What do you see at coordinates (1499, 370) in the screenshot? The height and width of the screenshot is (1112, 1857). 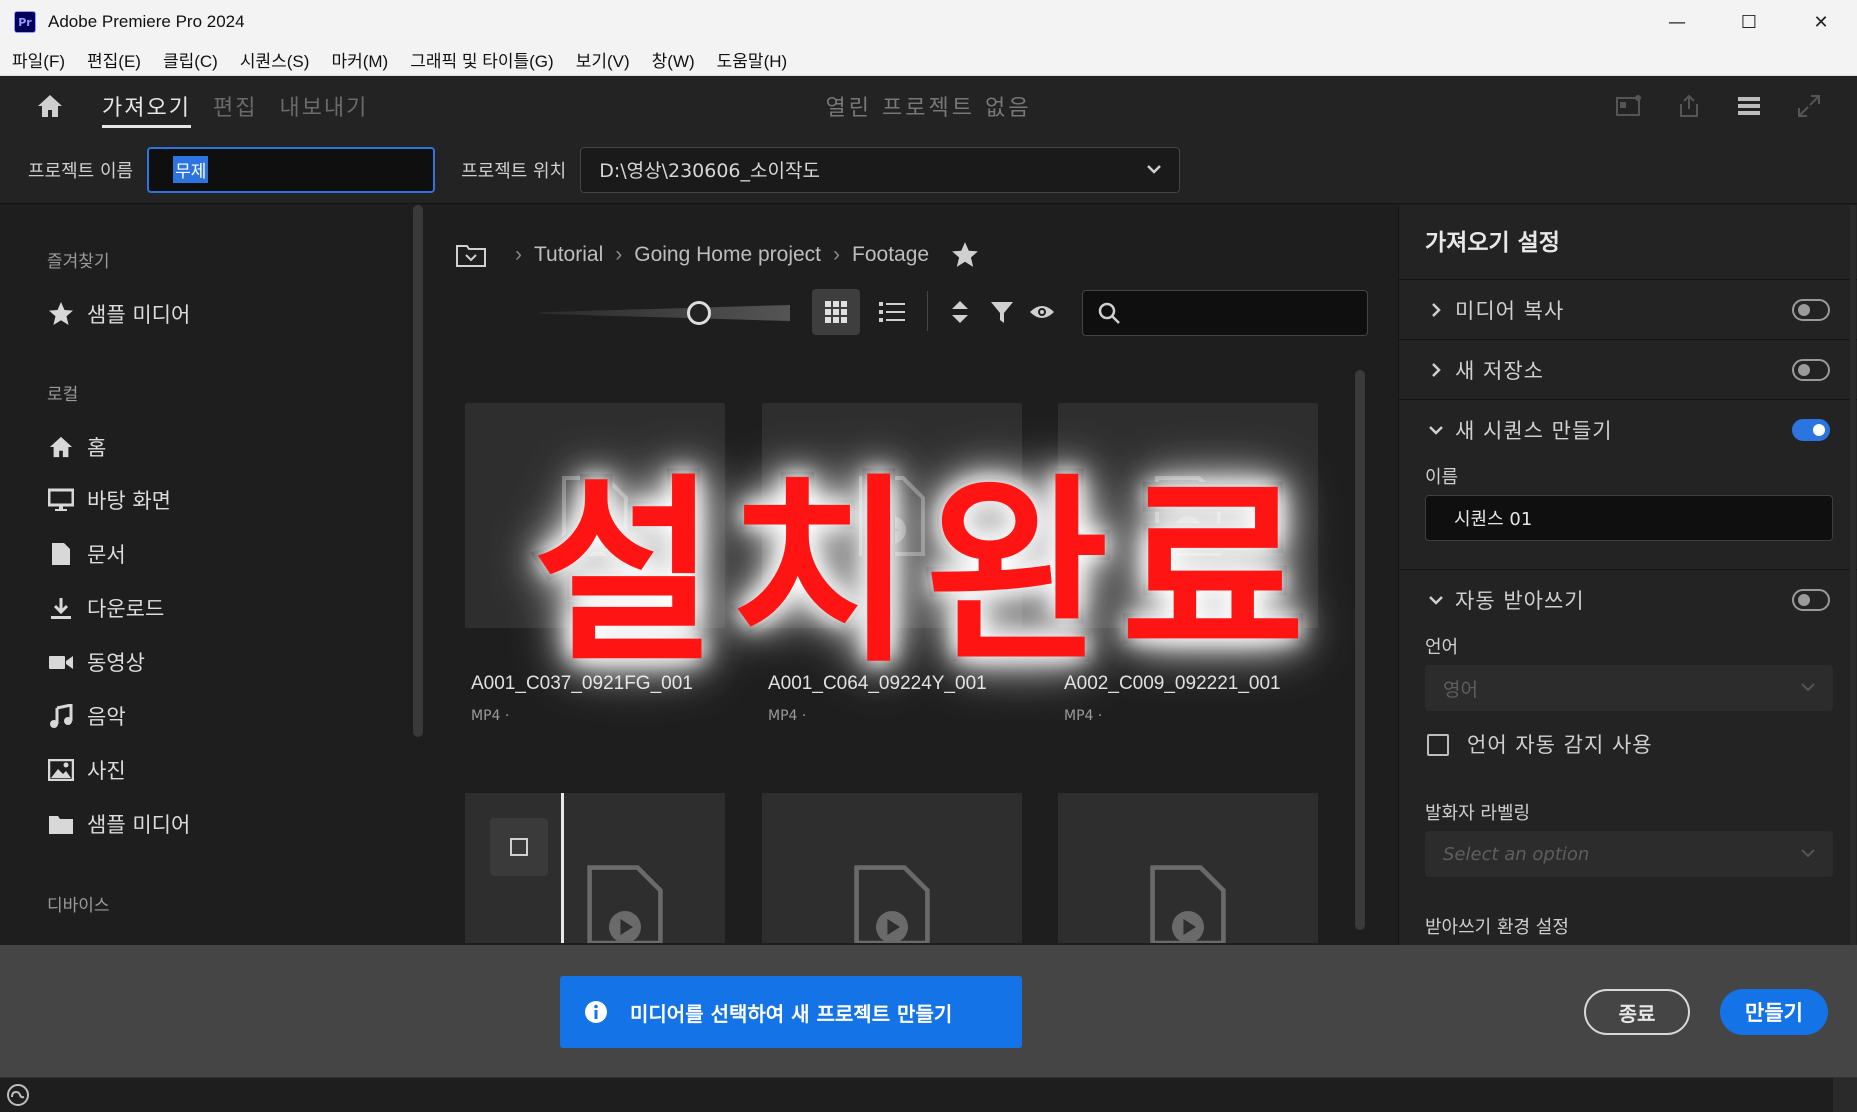 I see `new-bin-label: 새 저장소` at bounding box center [1499, 370].